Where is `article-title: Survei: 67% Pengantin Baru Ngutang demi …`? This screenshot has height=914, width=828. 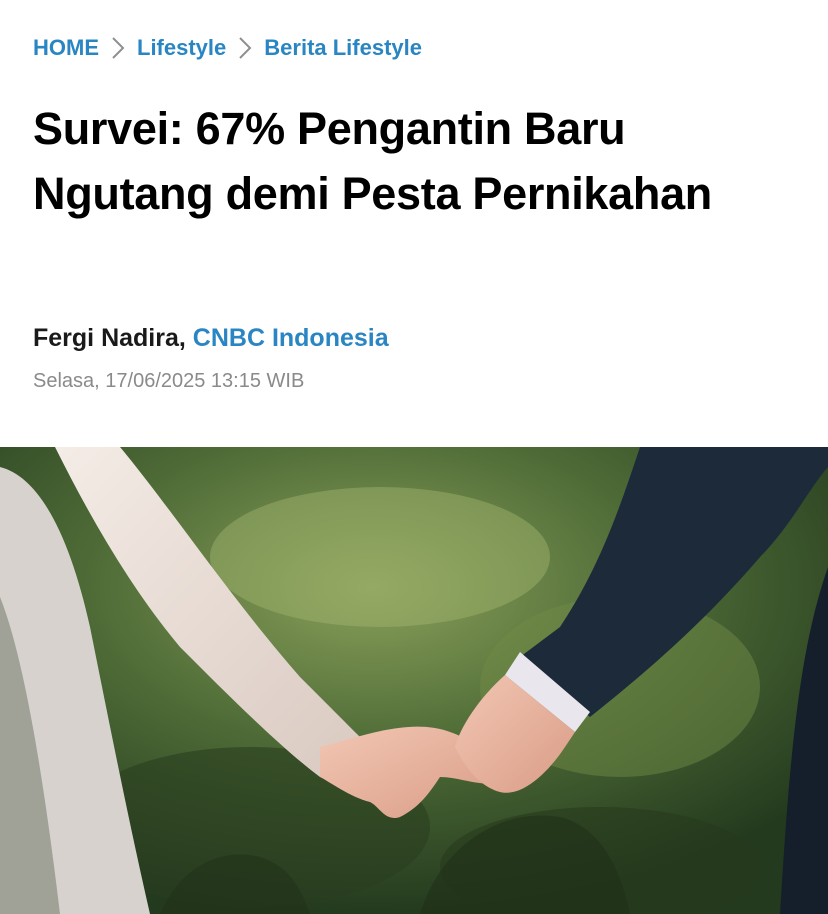 article-title: Survei: 67% Pengantin Baru Ngutang demi … is located at coordinates (372, 161).